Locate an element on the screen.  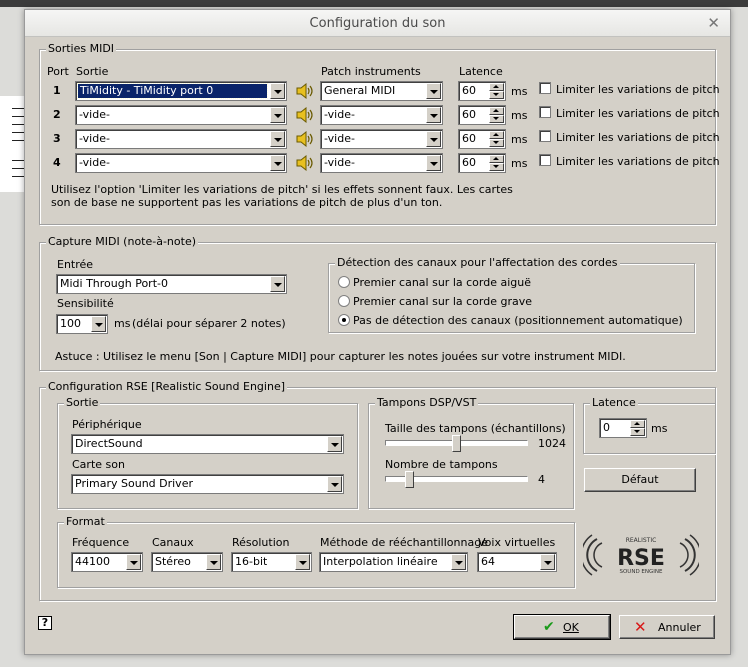
buffer-size-slider is located at coordinates (456, 443).